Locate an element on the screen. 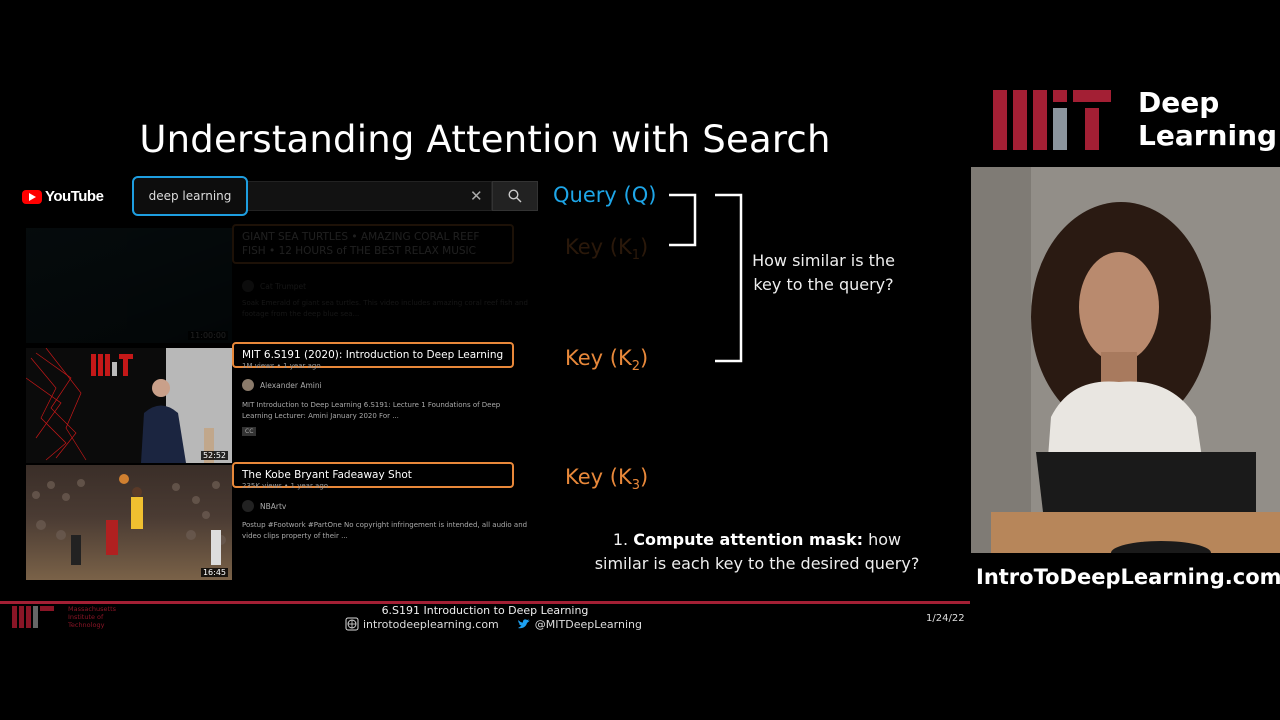 This screenshot has height=720, width=1280. query-label: Query (Q) is located at coordinates (605, 195).